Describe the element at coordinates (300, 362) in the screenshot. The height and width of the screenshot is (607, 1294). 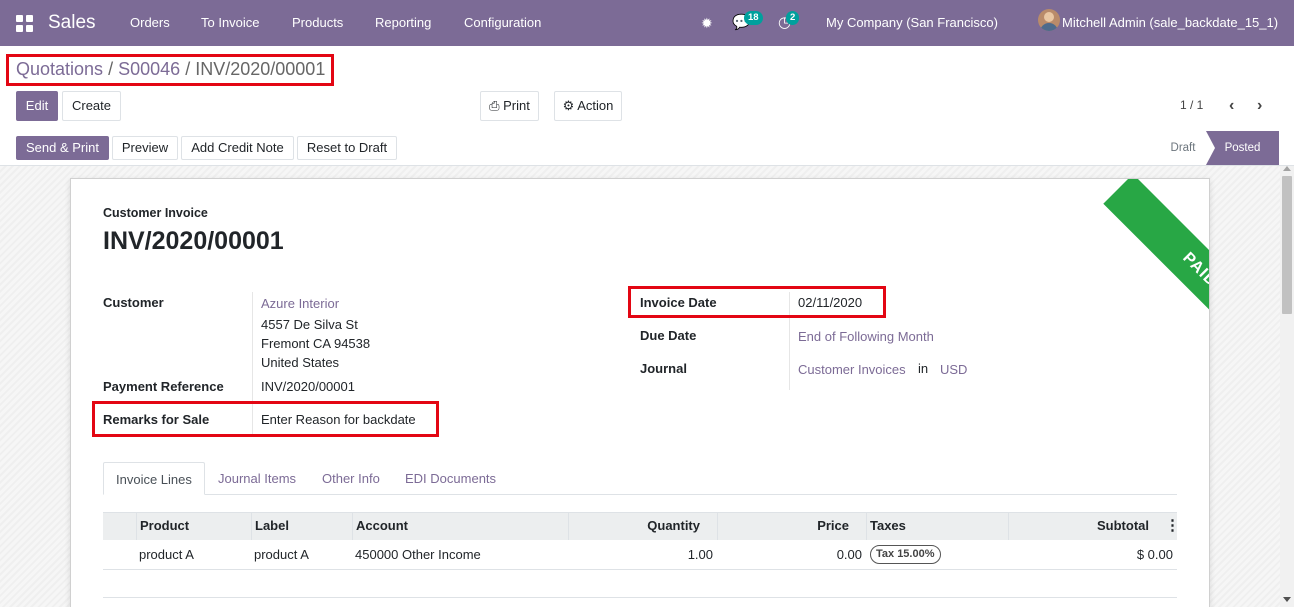
I see `address-line: United States` at that location.